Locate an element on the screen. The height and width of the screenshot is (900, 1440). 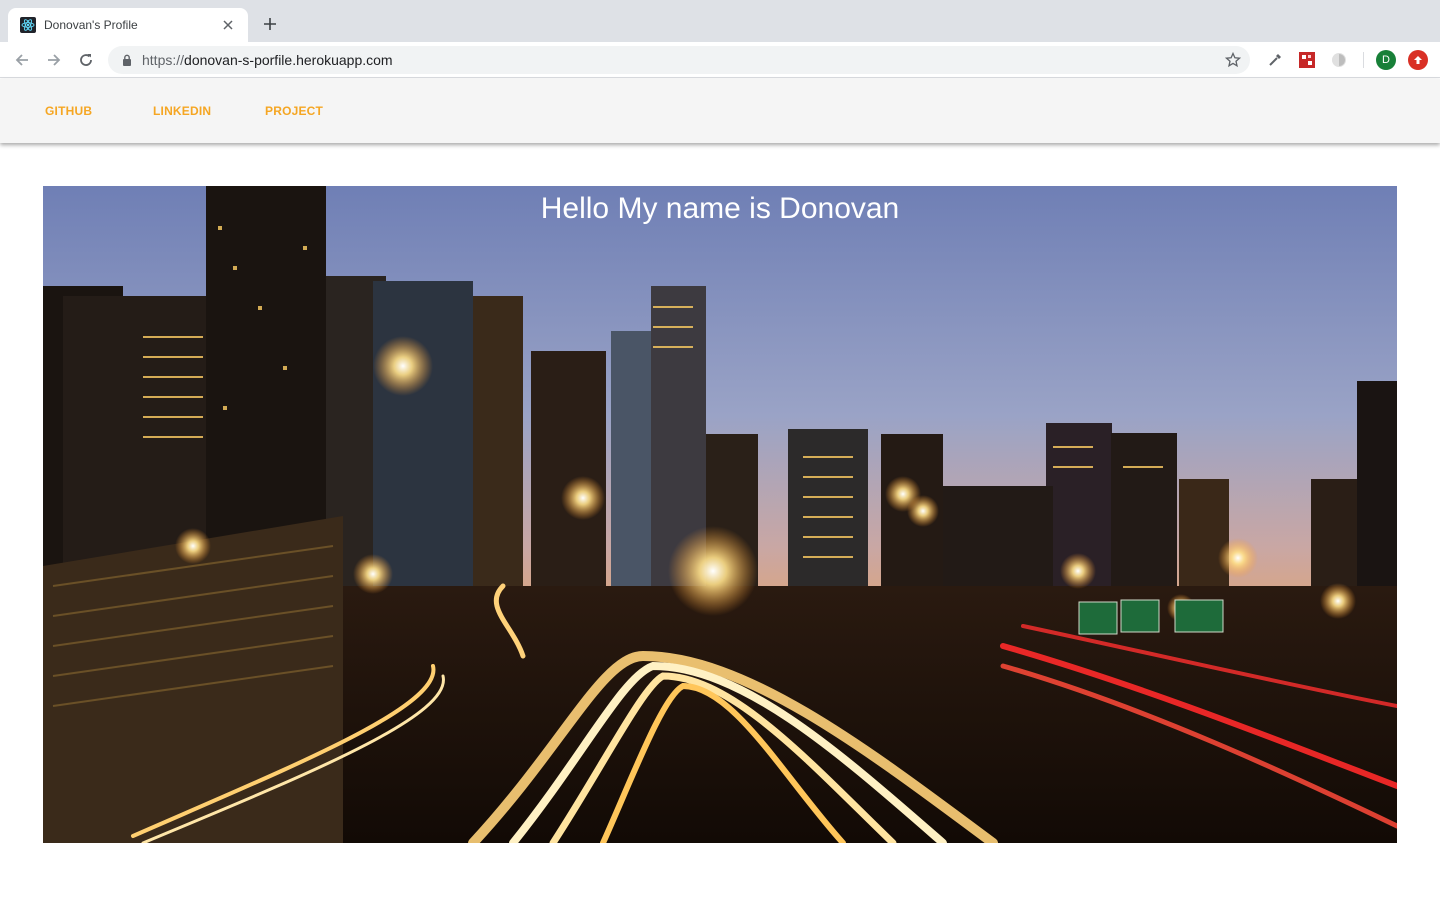
update-icon is located at coordinates (1418, 60).